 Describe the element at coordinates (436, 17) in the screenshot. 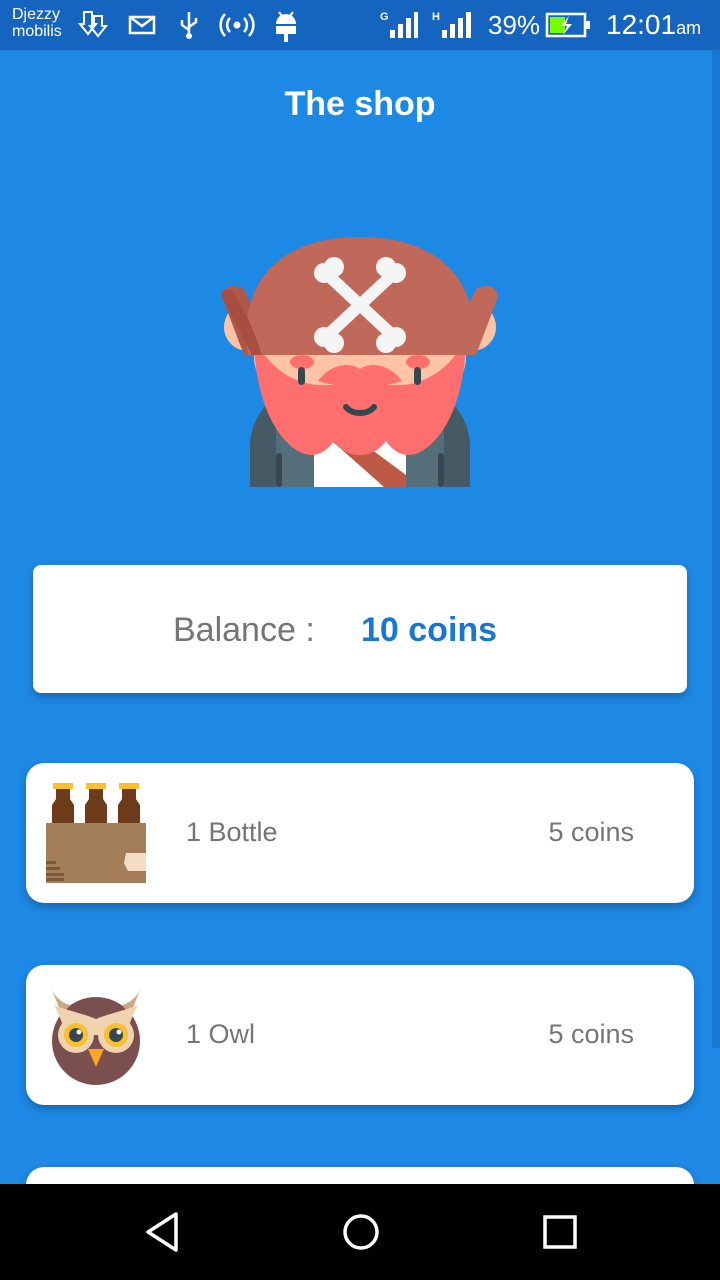

I see `svg-text: H` at that location.